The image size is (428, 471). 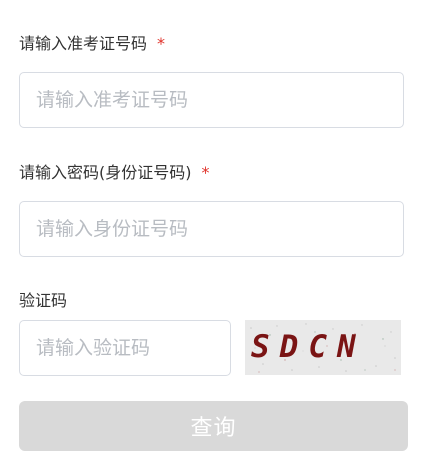 I want to click on password-input, so click(x=211, y=229).